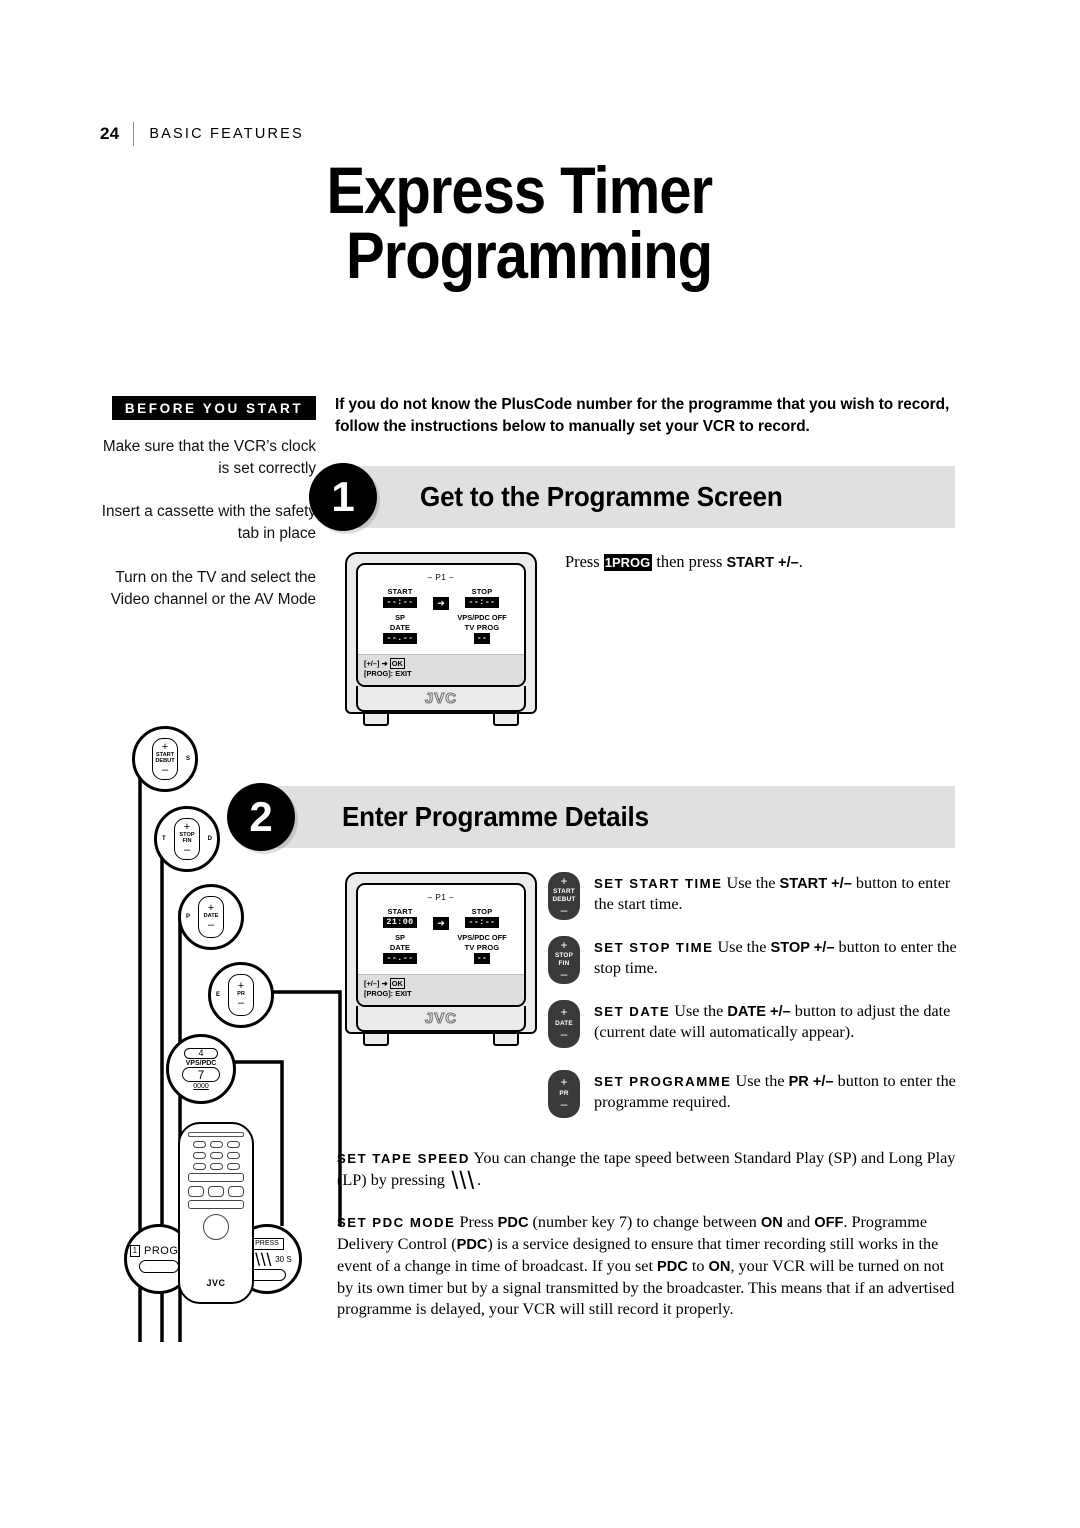  I want to click on instruction-caption: SET START TIME, so click(658, 883).